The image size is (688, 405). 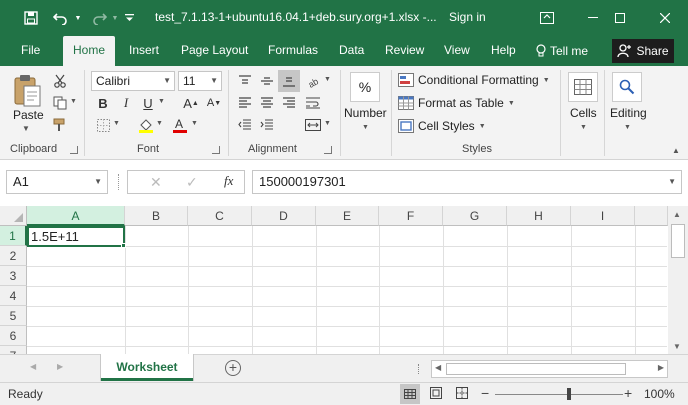 I want to click on close-icon, so click(x=665, y=18).